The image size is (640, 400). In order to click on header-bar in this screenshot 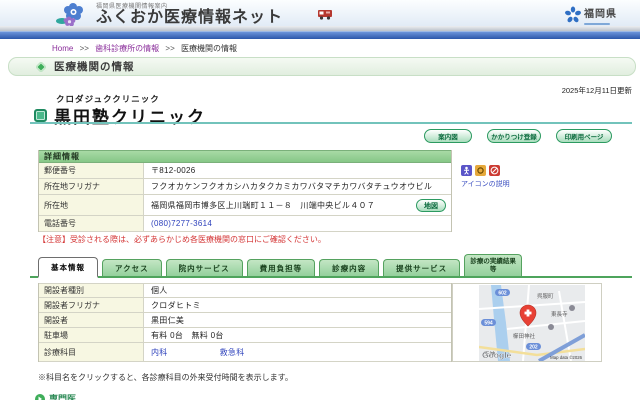, I will do `click(320, 35)`.